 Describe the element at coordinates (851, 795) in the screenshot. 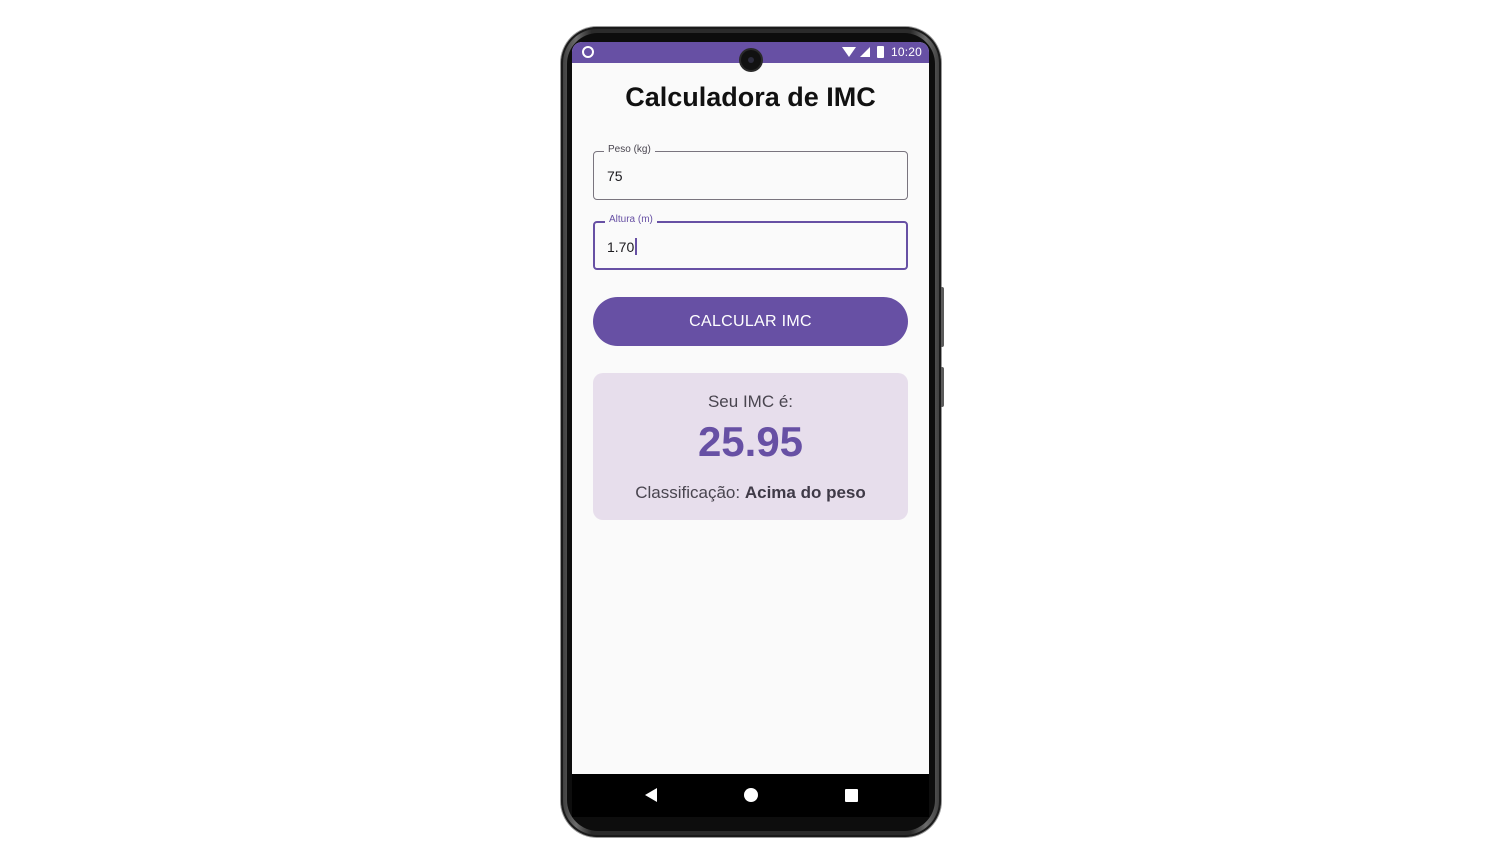

I see `recents-icon` at that location.